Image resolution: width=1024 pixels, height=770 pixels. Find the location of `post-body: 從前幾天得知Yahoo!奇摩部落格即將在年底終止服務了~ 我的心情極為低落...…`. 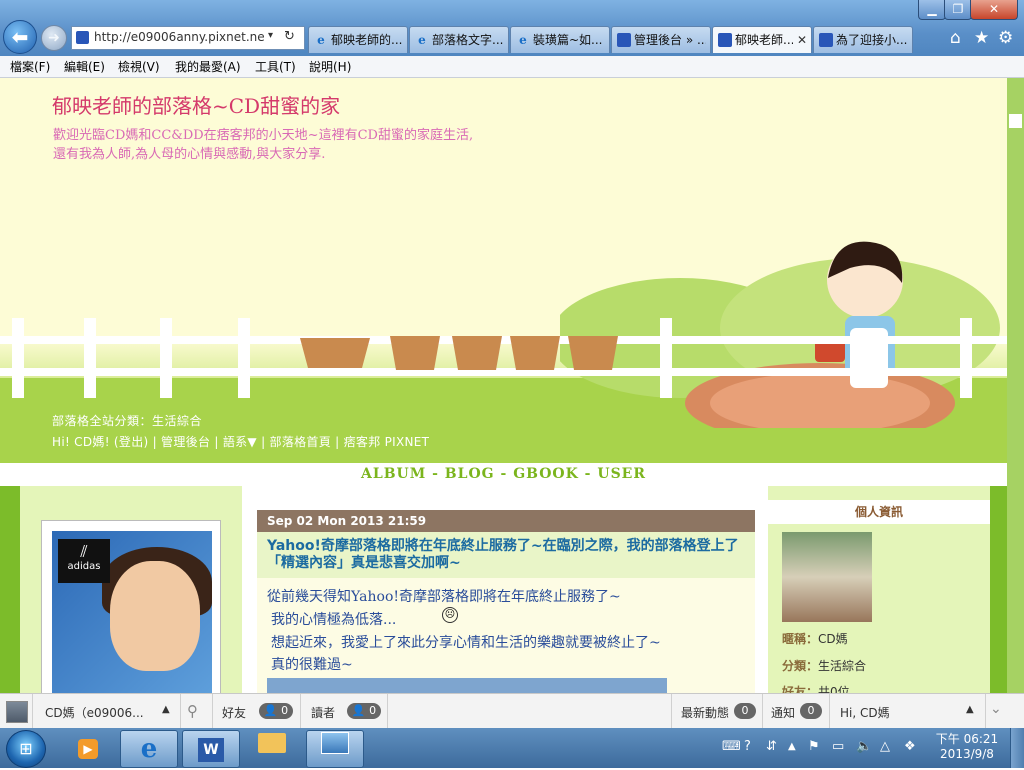

post-body: 從前幾天得知Yahoo!奇摩部落格即將在年底終止服務了~ 我的心情極為低落...… is located at coordinates (506, 635).